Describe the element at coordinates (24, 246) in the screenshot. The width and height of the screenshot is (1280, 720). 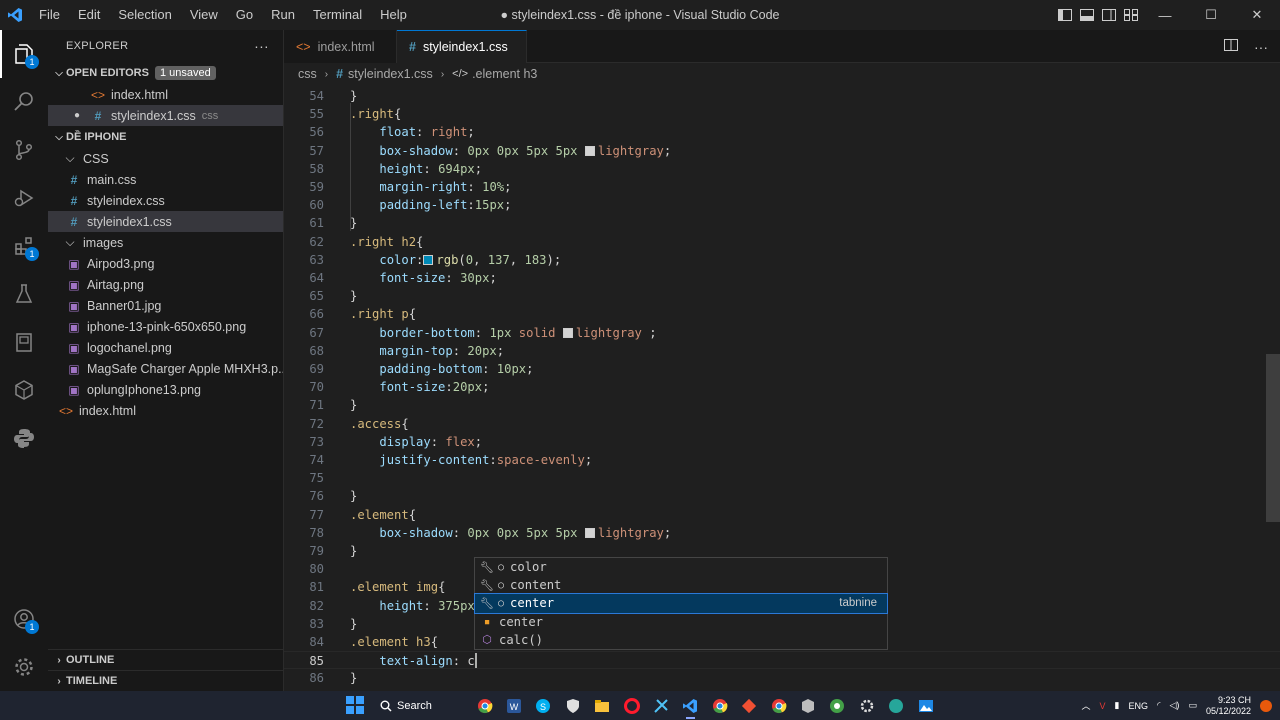
I see `extensions-icon: 1` at that location.